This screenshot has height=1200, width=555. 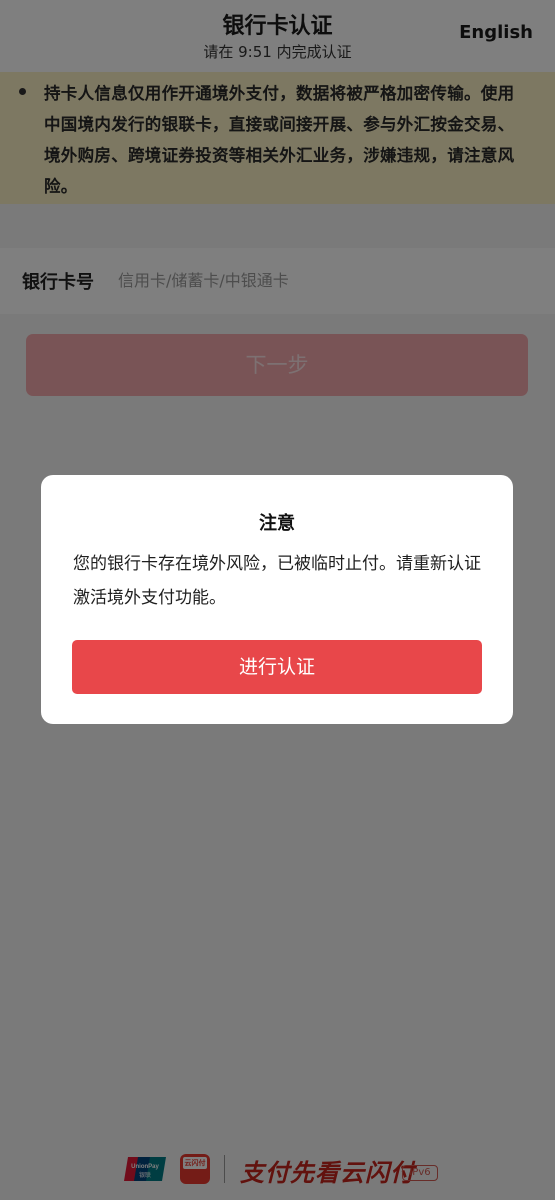 What do you see at coordinates (277, 523) in the screenshot?
I see `dialog-title: 注意` at bounding box center [277, 523].